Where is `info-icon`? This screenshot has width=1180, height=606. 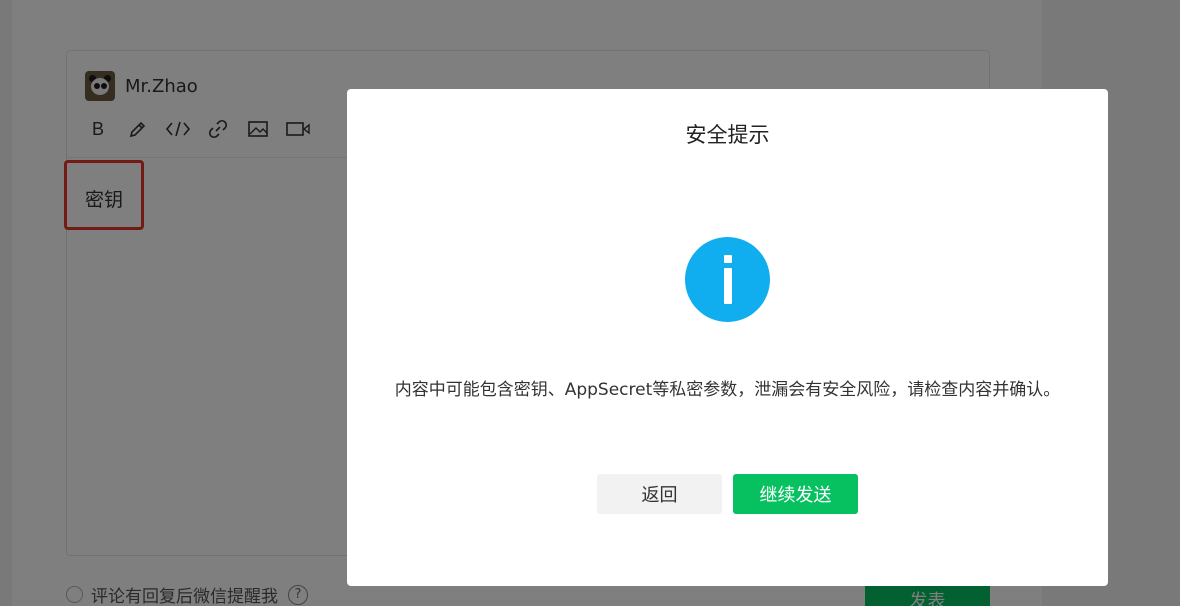
info-icon is located at coordinates (727, 279).